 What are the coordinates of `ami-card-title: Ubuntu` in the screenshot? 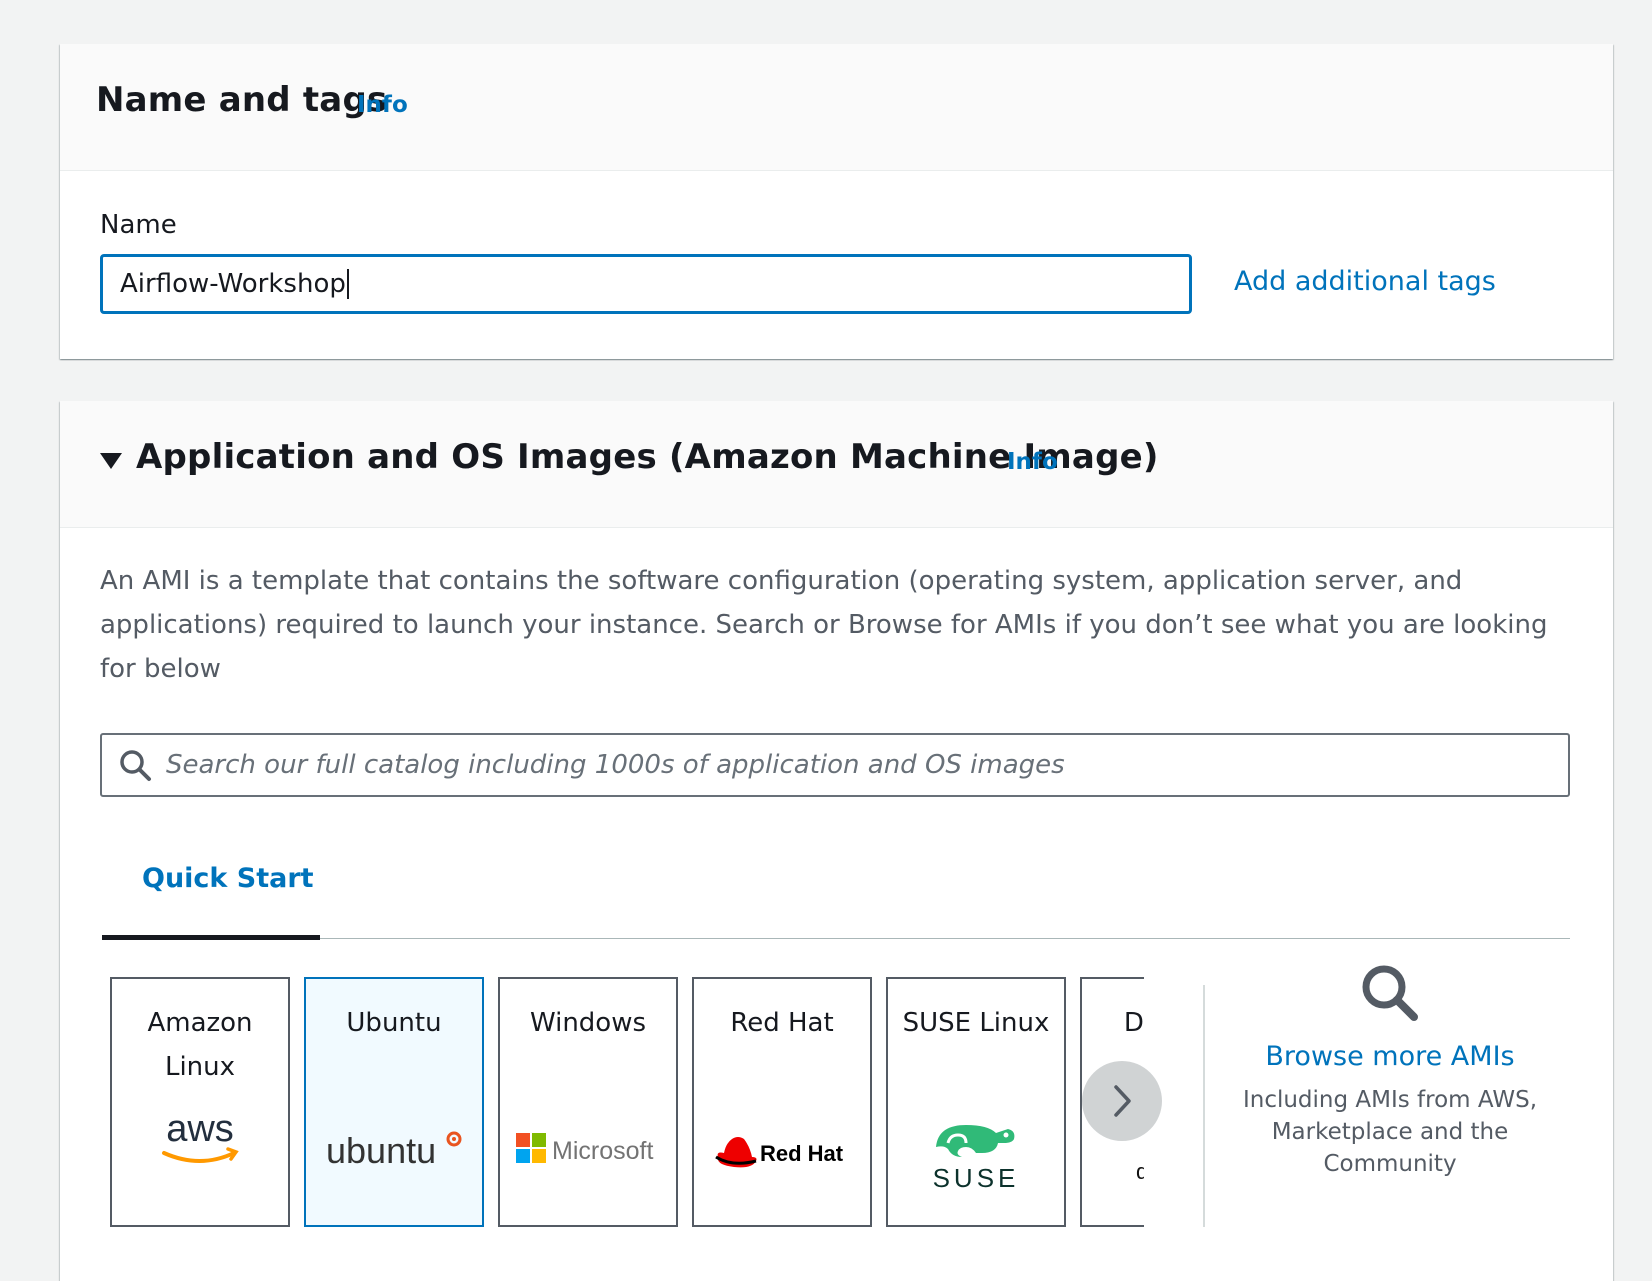 It's located at (394, 1023).